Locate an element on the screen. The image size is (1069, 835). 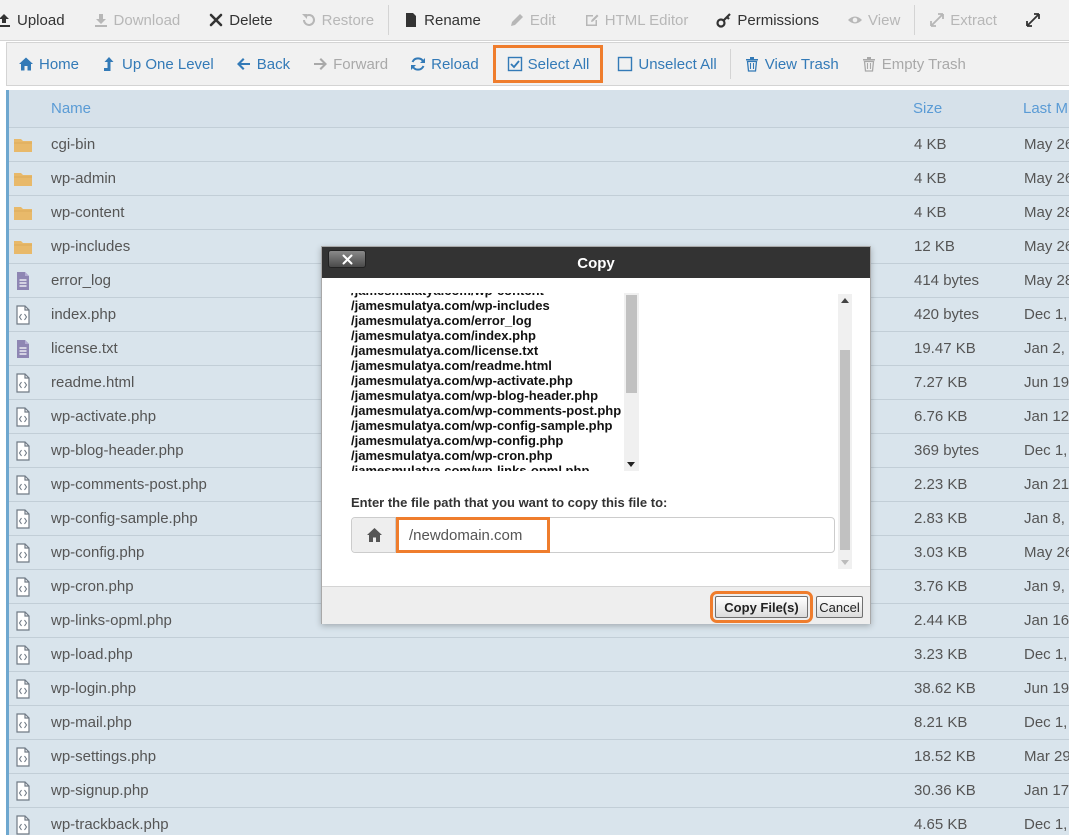
home-button: Home is located at coordinates (48, 64).